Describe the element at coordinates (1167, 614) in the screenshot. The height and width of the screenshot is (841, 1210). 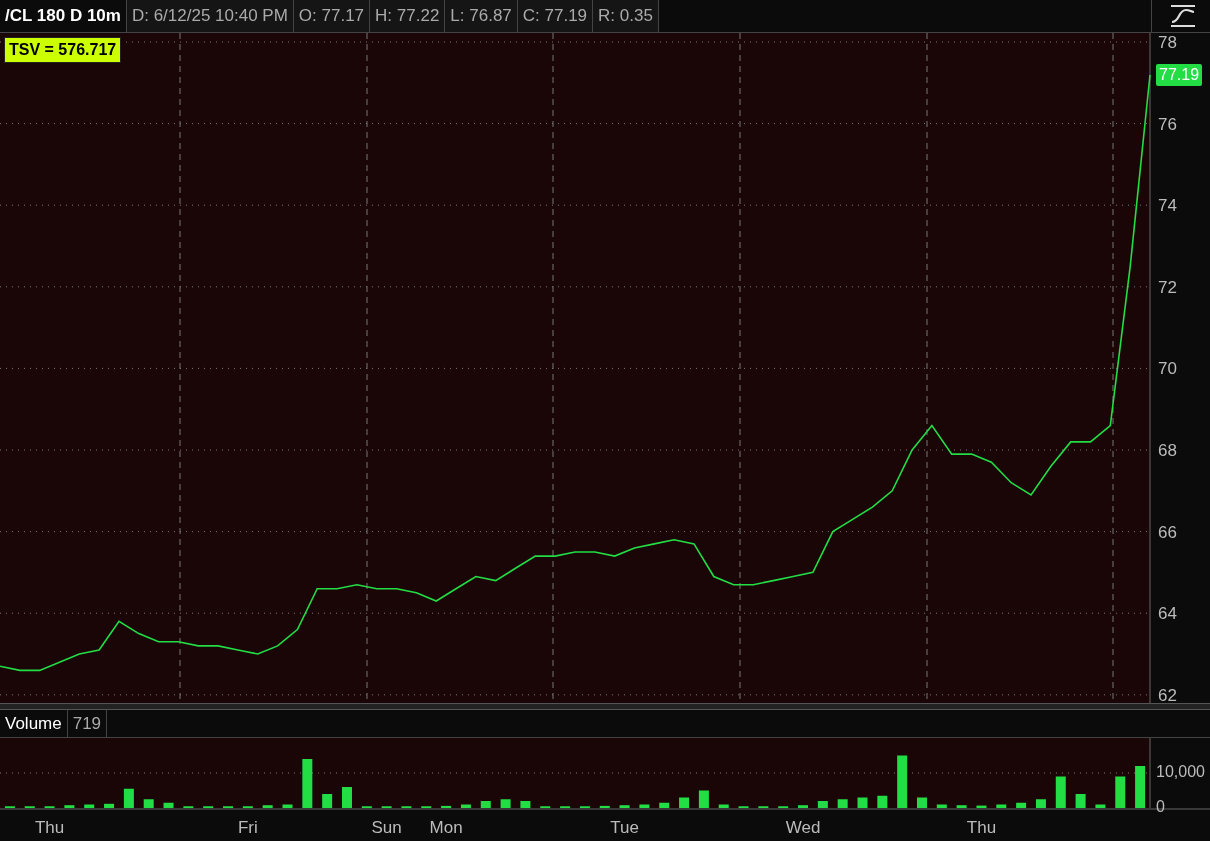
I see `axis-label: 64` at that location.